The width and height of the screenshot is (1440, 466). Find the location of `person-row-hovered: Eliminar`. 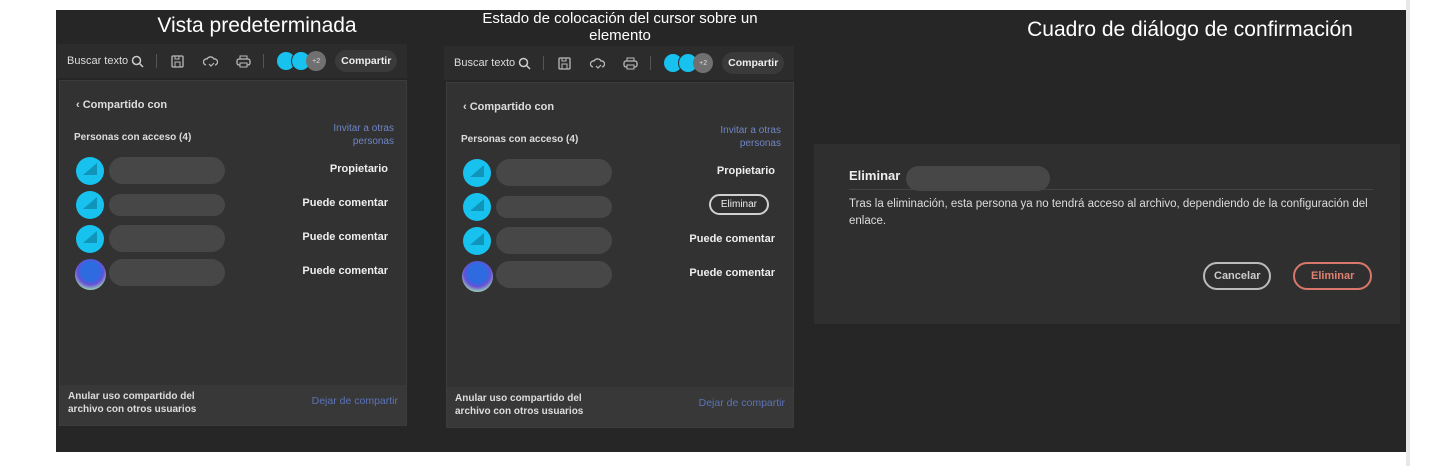

person-row-hovered: Eliminar is located at coordinates (623, 207).